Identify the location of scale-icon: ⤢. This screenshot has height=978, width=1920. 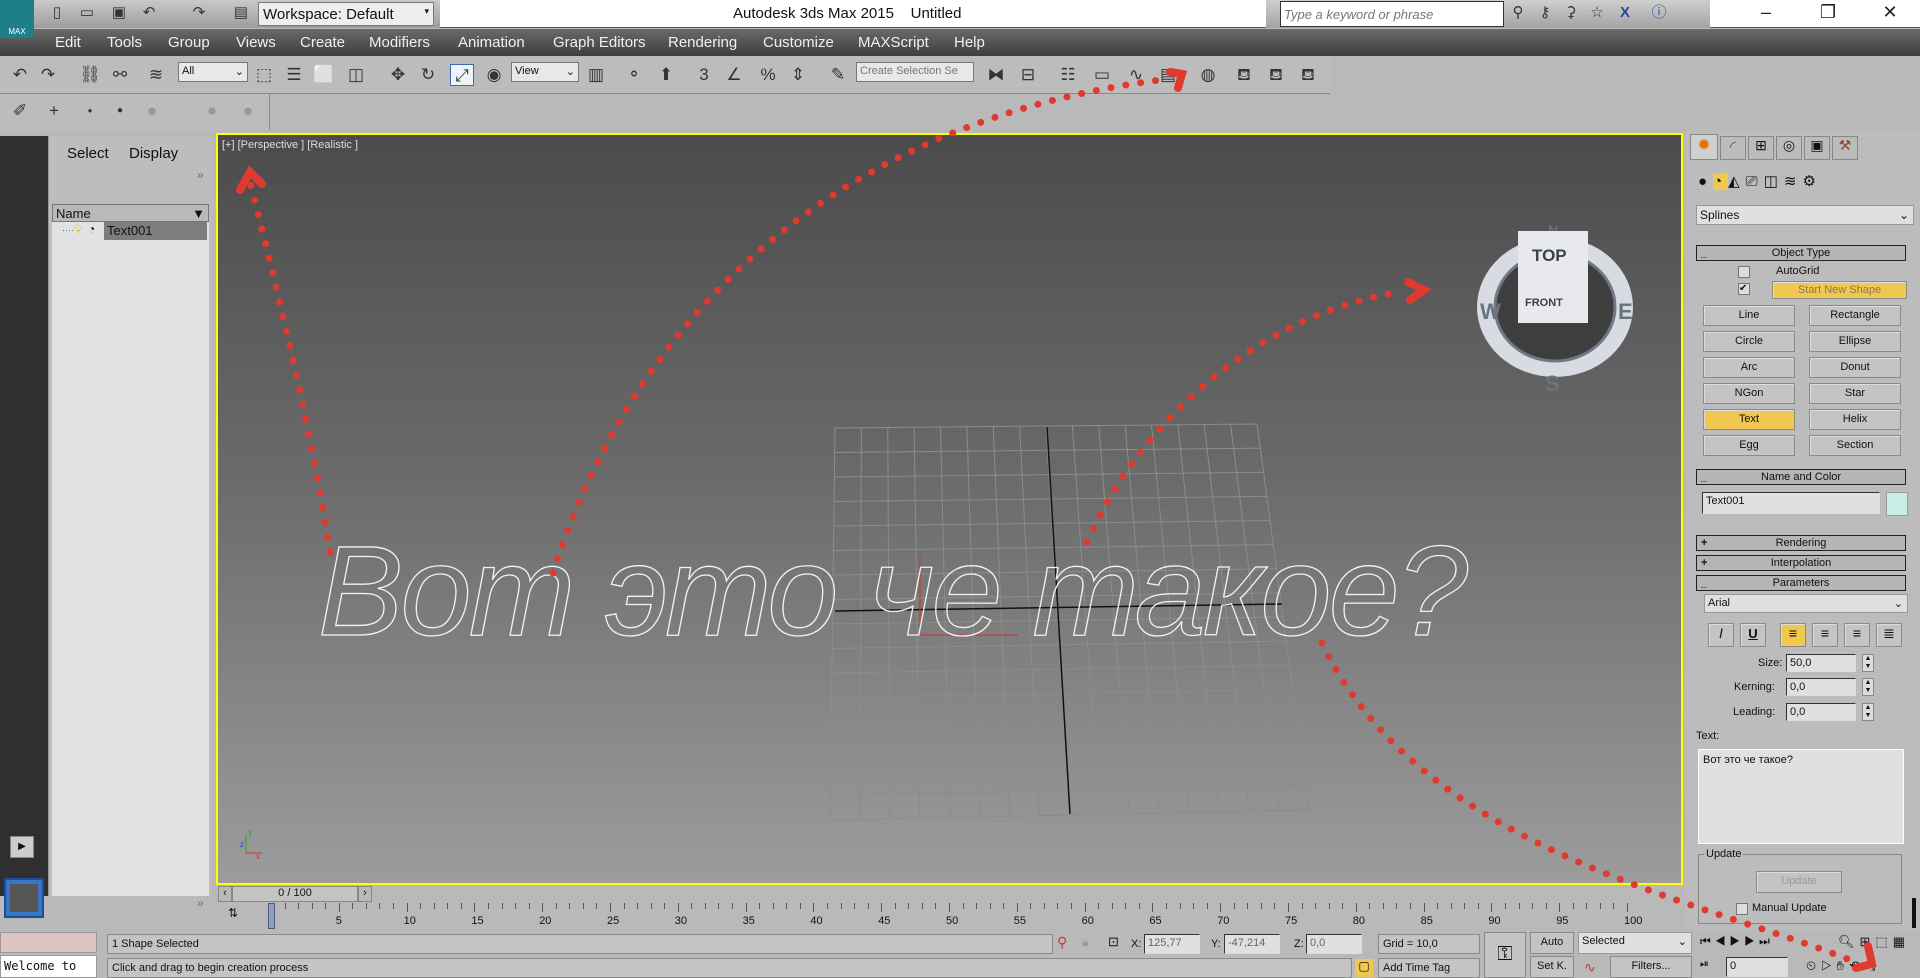
(462, 75).